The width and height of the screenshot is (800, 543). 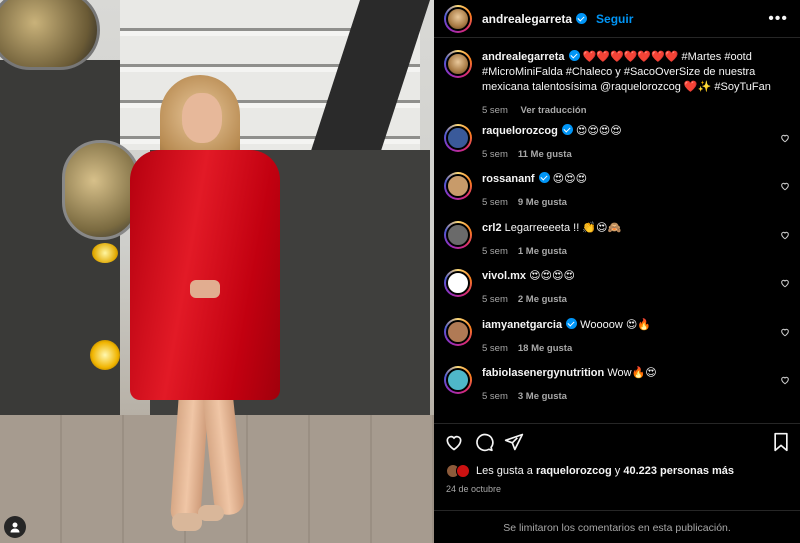 What do you see at coordinates (615, 325) in the screenshot?
I see `comment-text: Woooow 😍🔥` at bounding box center [615, 325].